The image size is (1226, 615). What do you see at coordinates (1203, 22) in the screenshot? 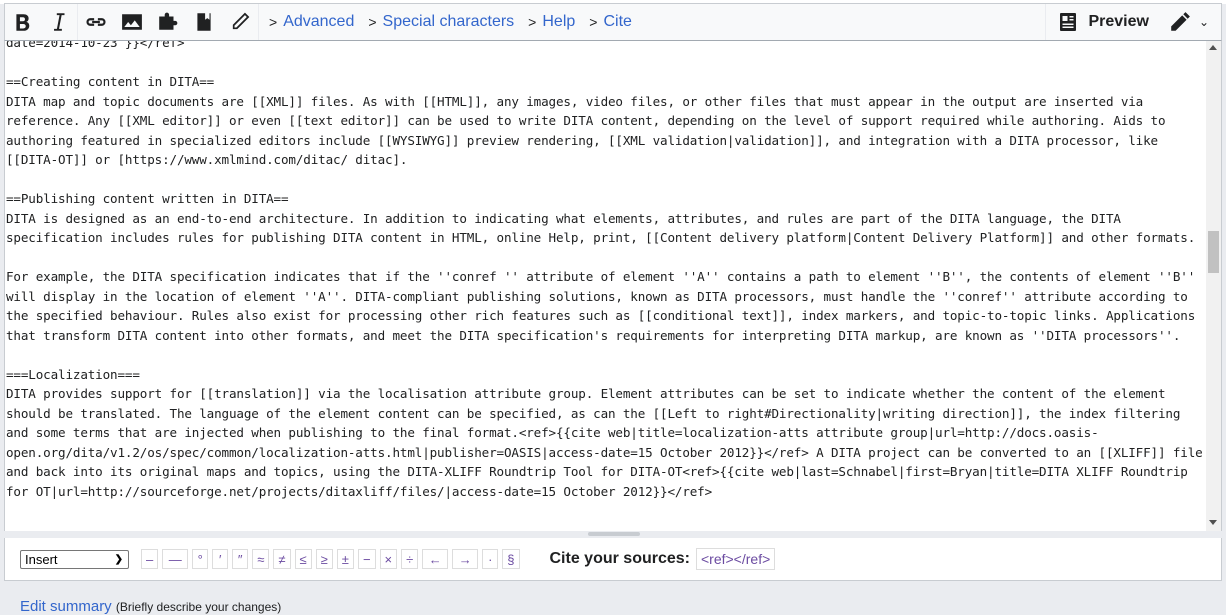
I see `chevron-down-icon: ⌄` at bounding box center [1203, 22].